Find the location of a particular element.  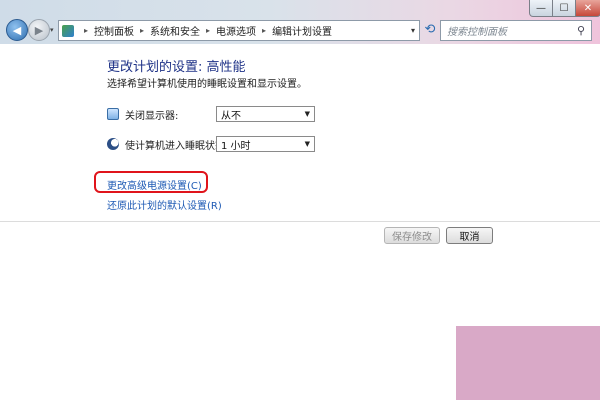

address-bar: ▸ 控制面板 ▸ 系统和安全 ▸ 电源选项 ▸ 编辑计划设置 ▾ is located at coordinates (239, 30).